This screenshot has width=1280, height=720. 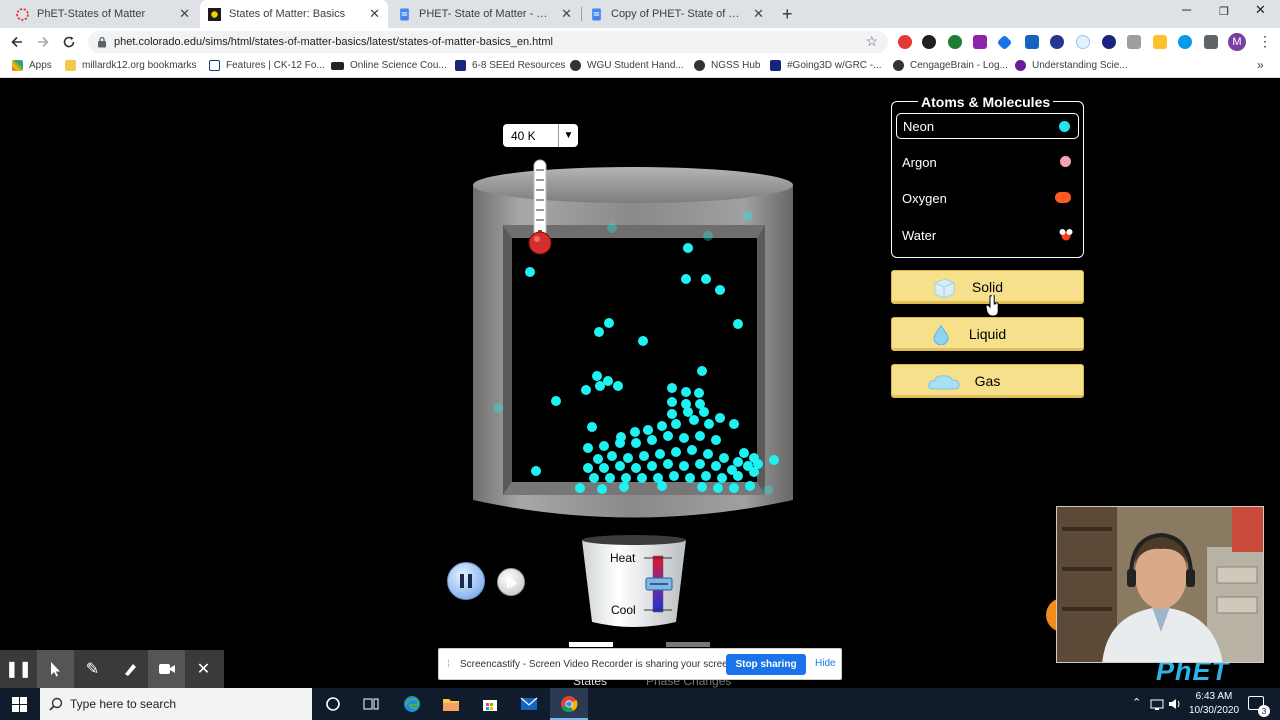 What do you see at coordinates (523, 135) in the screenshot?
I see `temperature-value: 40 K` at bounding box center [523, 135].